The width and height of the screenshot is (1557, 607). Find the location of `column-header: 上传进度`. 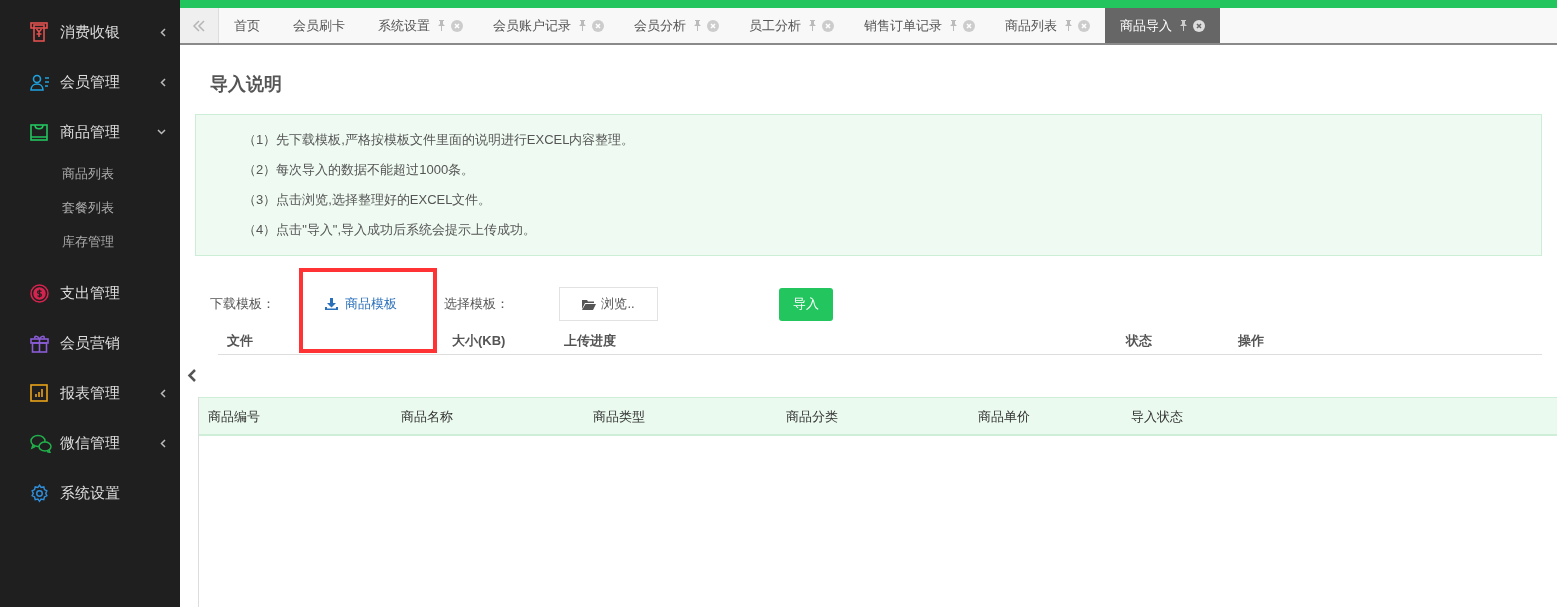

column-header: 上传进度 is located at coordinates (590, 341).